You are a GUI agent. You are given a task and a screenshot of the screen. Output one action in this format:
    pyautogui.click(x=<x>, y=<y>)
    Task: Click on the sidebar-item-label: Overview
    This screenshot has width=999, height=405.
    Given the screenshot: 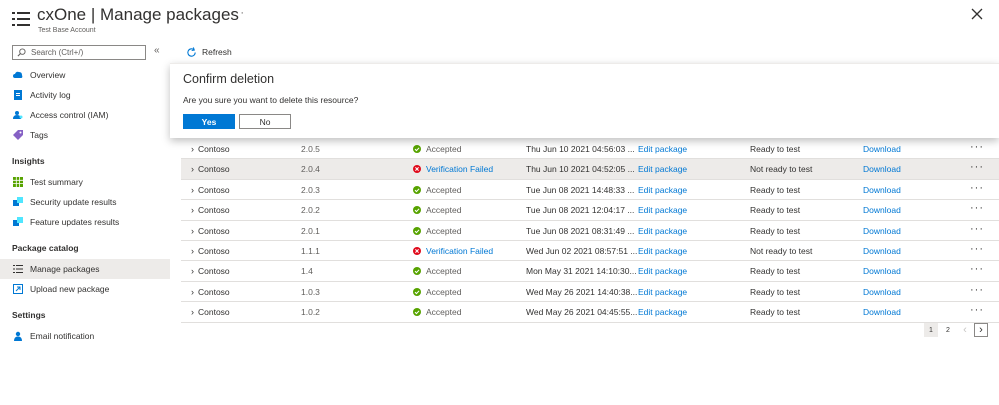 What is the action you would take?
    pyautogui.click(x=48, y=75)
    